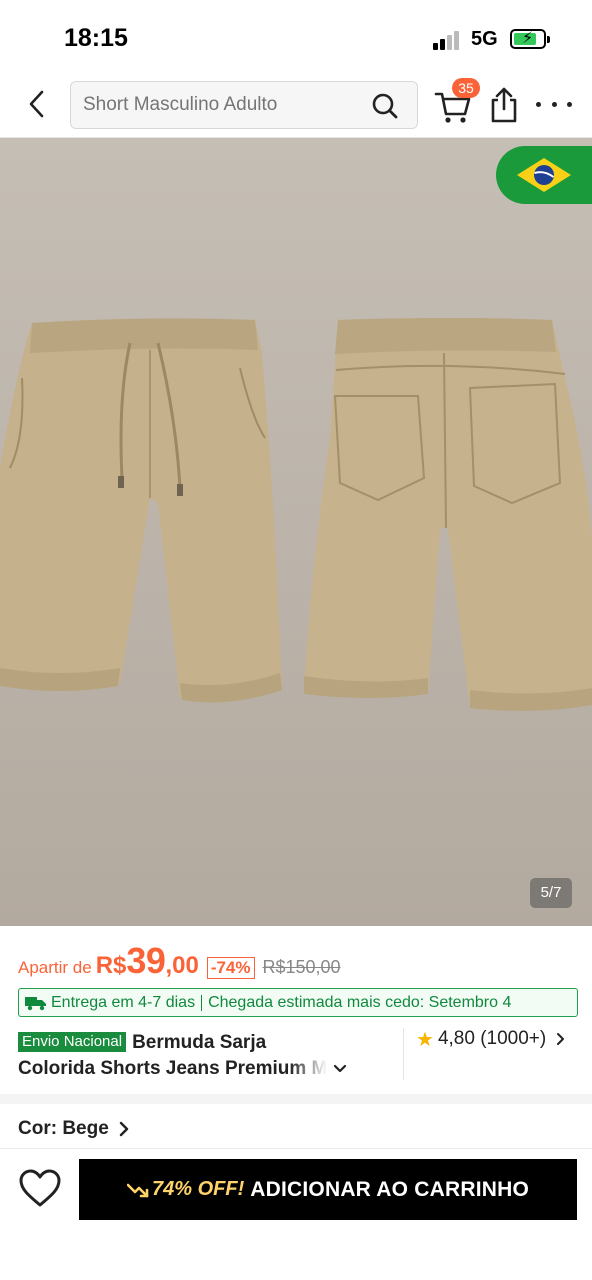 This screenshot has height=1280, width=592. I want to click on divider, so click(403, 1054).